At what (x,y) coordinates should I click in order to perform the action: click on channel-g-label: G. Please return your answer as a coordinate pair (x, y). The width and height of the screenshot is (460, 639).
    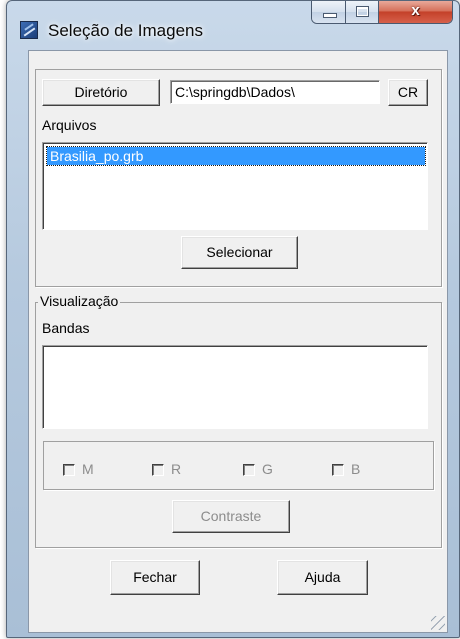
    Looking at the image, I should click on (267, 469).